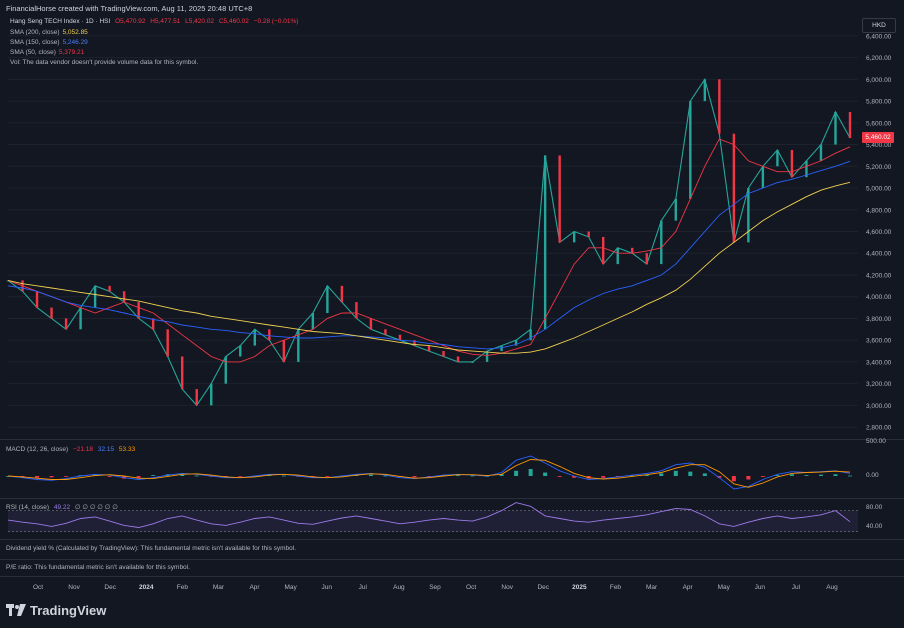 Image resolution: width=904 pixels, height=628 pixels. Describe the element at coordinates (879, 36) in the screenshot. I see `y-tick-label: 6,400.00` at that location.